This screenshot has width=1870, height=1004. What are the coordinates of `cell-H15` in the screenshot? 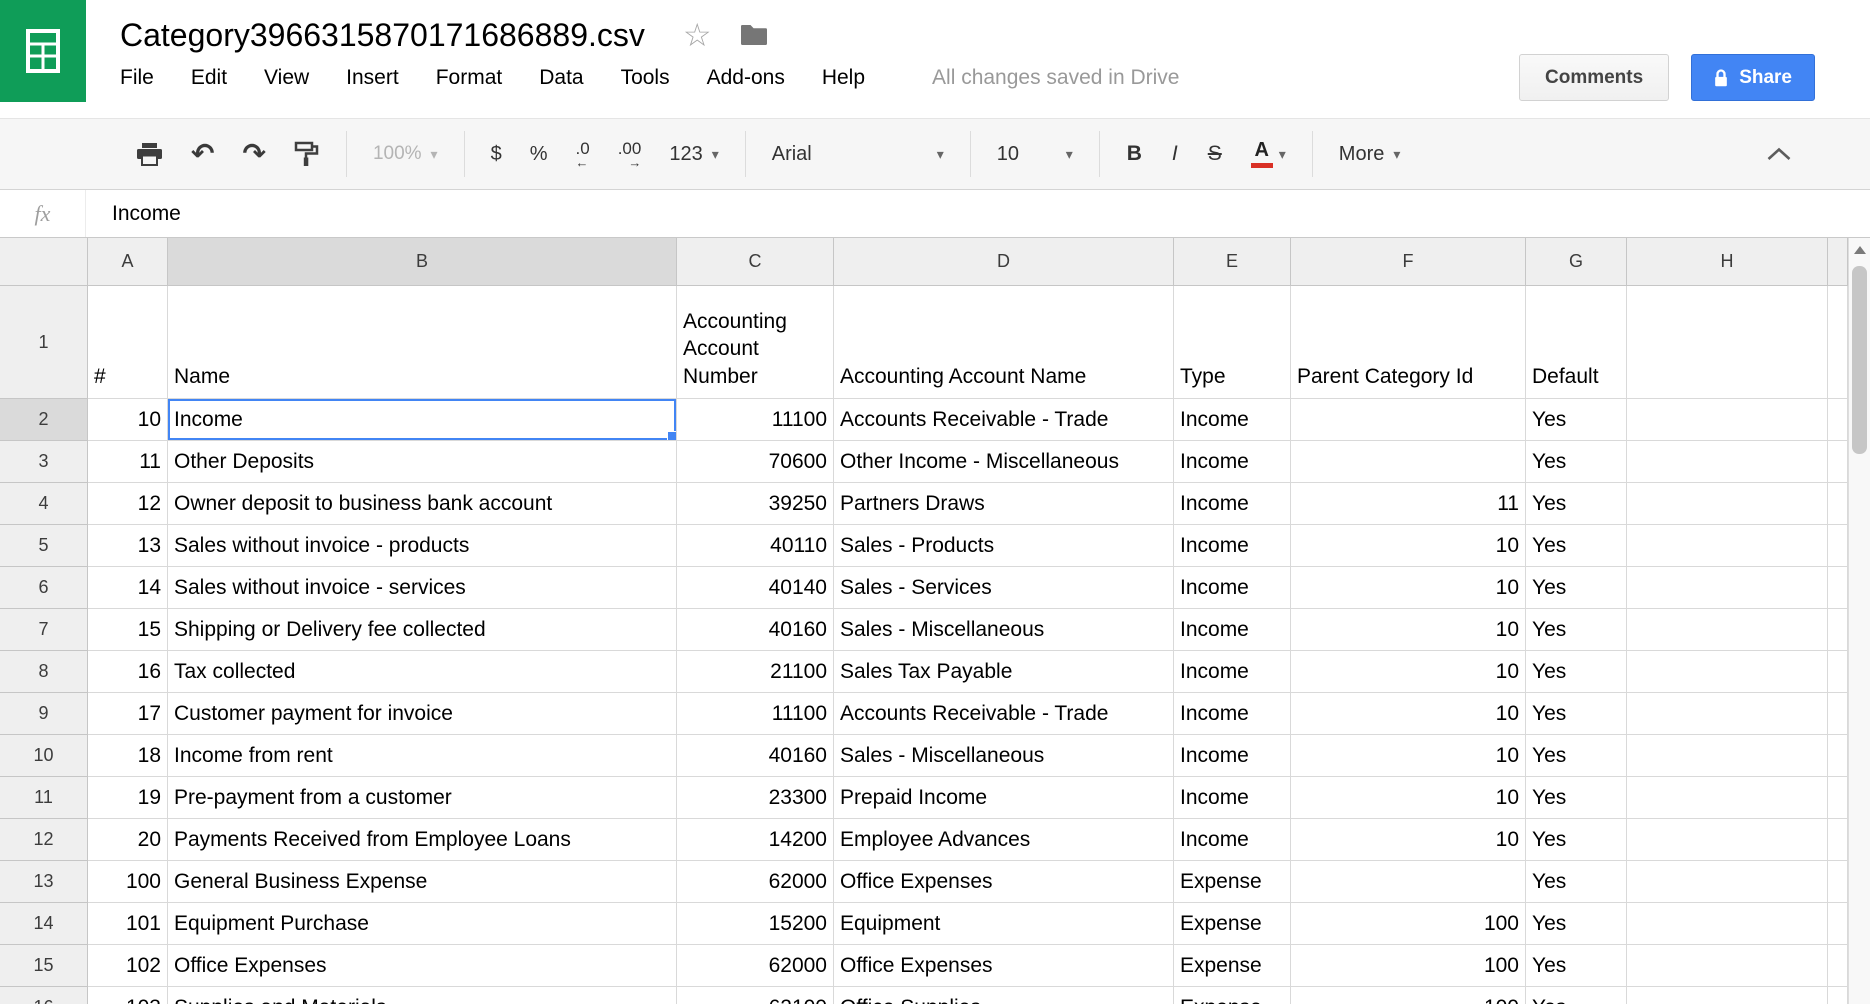 It's located at (1727, 966).